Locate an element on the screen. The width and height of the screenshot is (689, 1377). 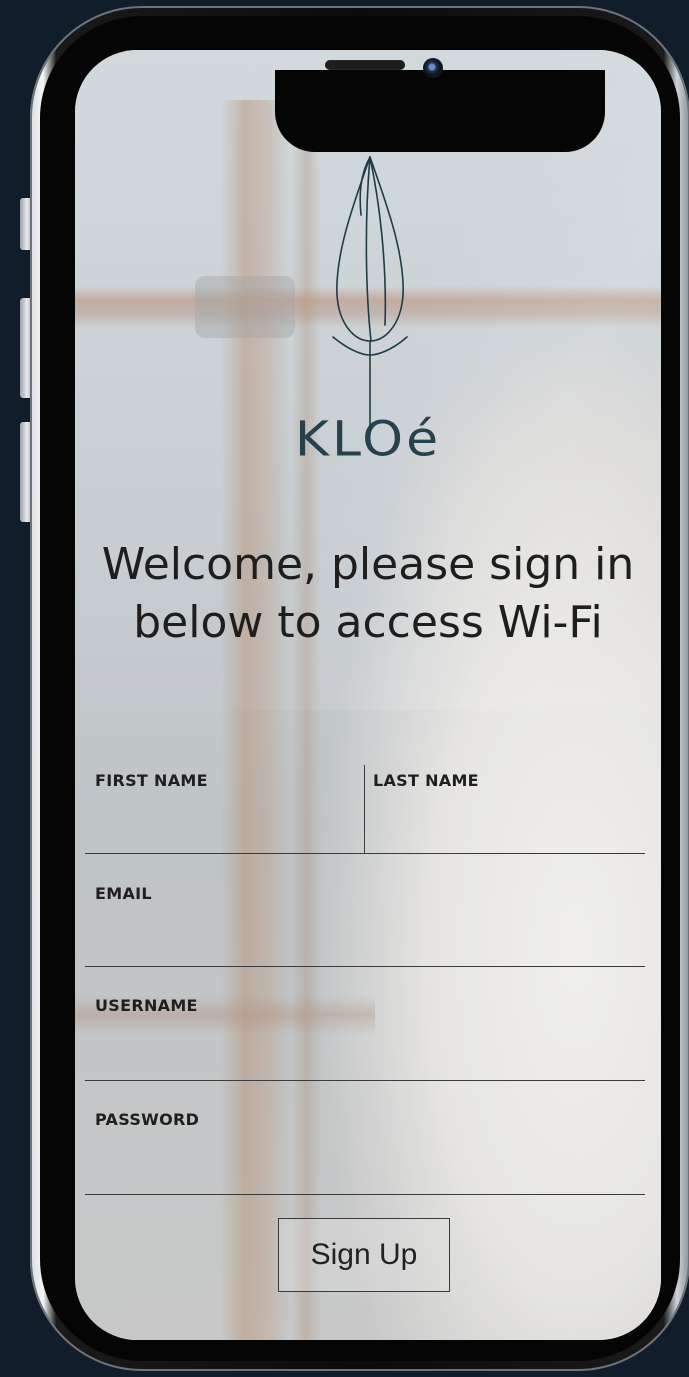
password-label: PASSWORD is located at coordinates (147, 1119).